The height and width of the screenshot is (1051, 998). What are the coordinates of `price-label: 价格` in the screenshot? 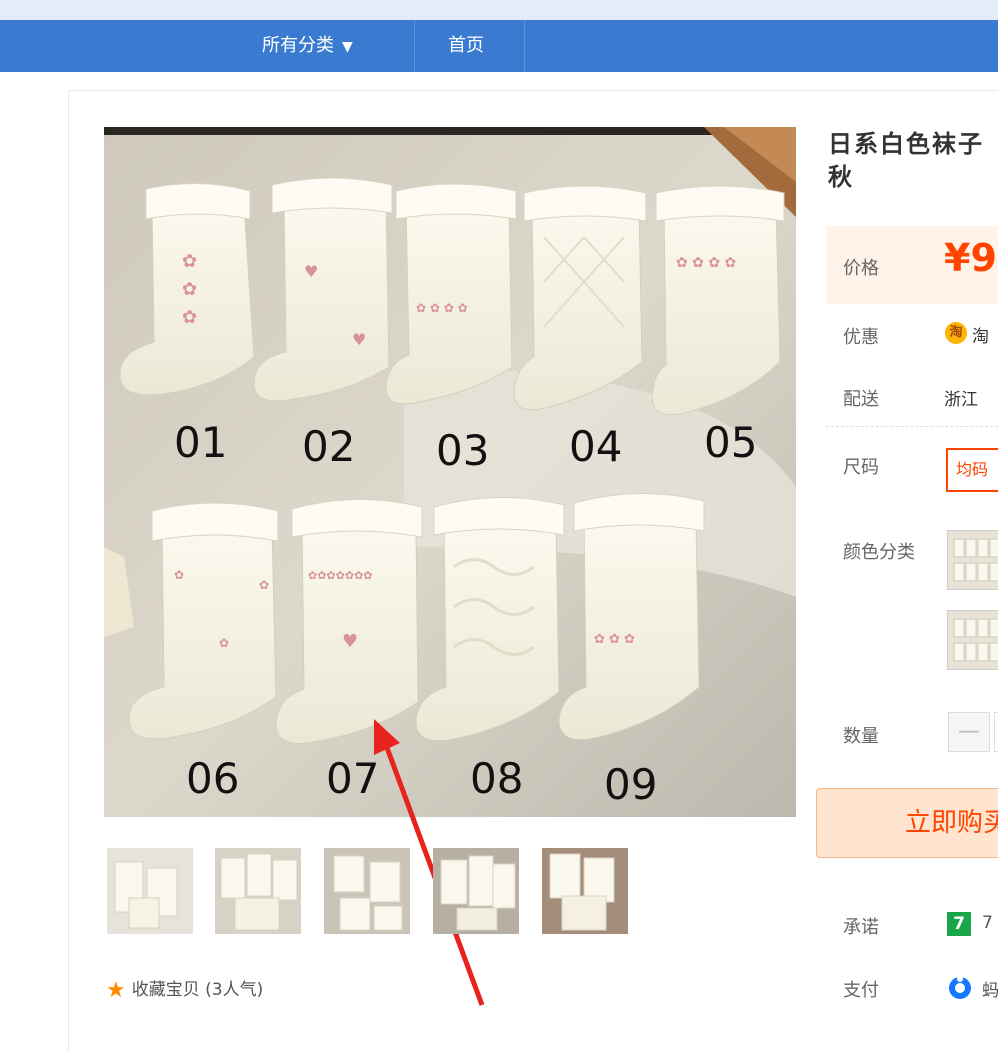 It's located at (861, 268).